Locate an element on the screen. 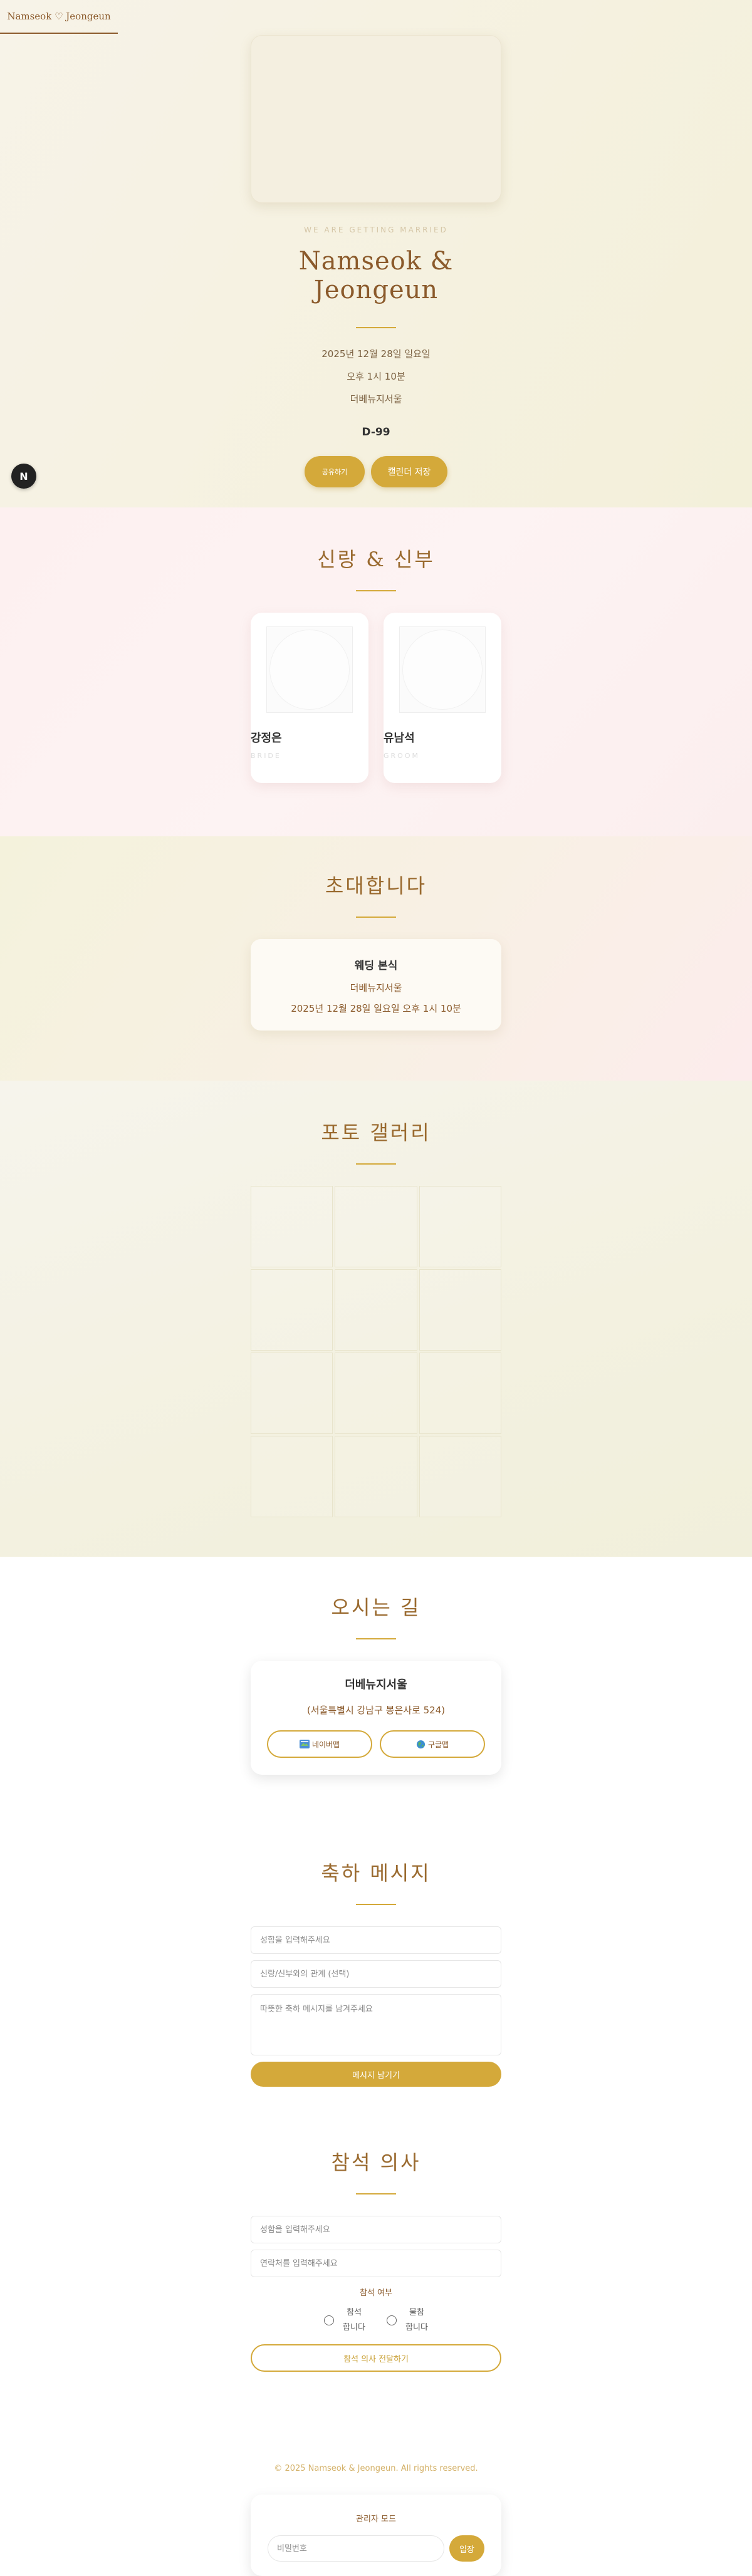 The width and height of the screenshot is (752, 2576). groom-name: 유남석 is located at coordinates (399, 738).